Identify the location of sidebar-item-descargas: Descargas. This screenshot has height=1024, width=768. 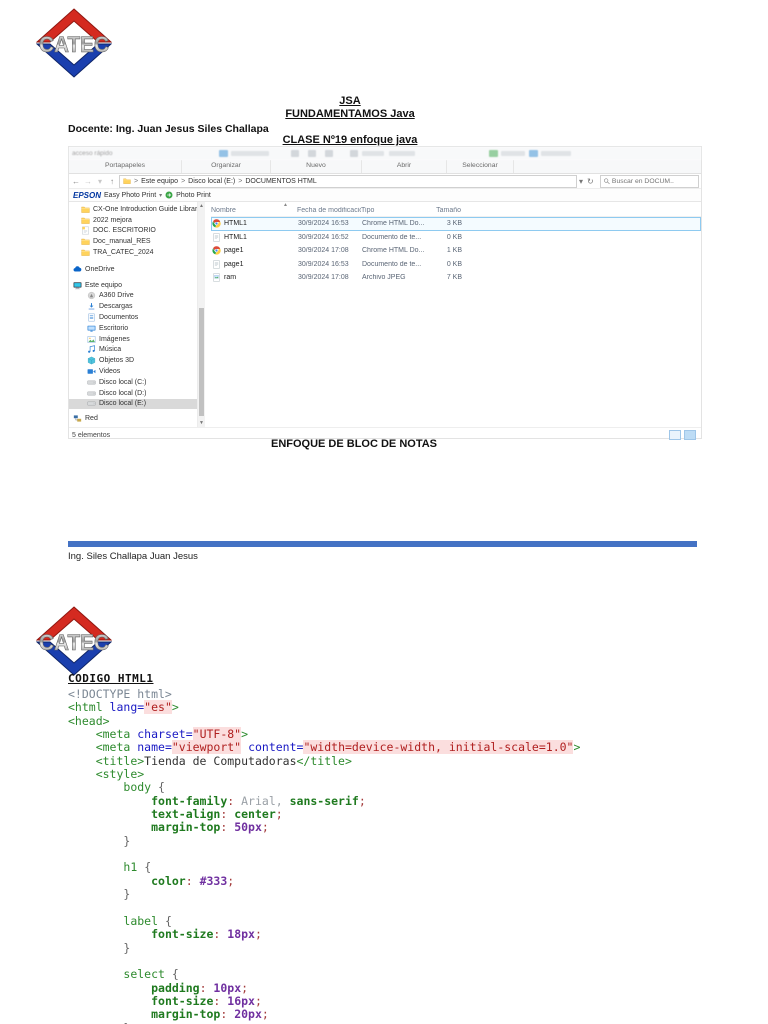
(133, 306).